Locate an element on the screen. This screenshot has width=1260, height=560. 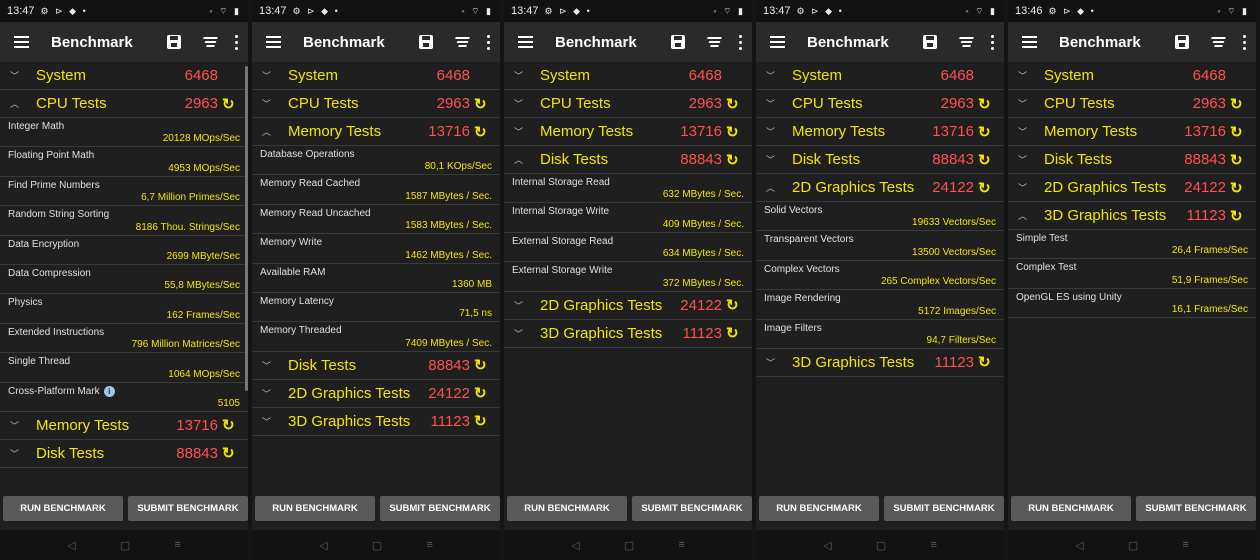
category-row: ︿ Disk Tests 88843 ↻ is located at coordinates (628, 160).